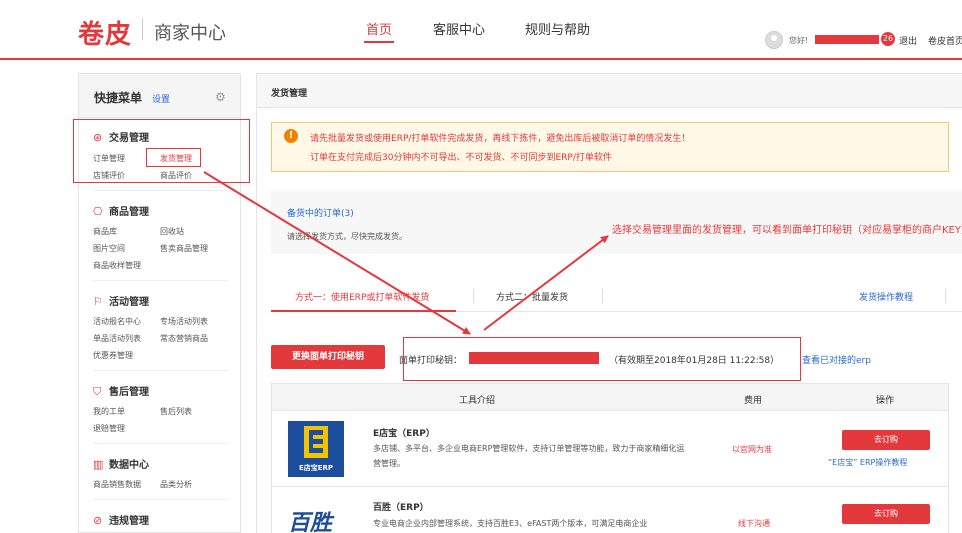 The width and height of the screenshot is (962, 533). What do you see at coordinates (105, 32) in the screenshot?
I see `brand-logo: 卷皮` at bounding box center [105, 32].